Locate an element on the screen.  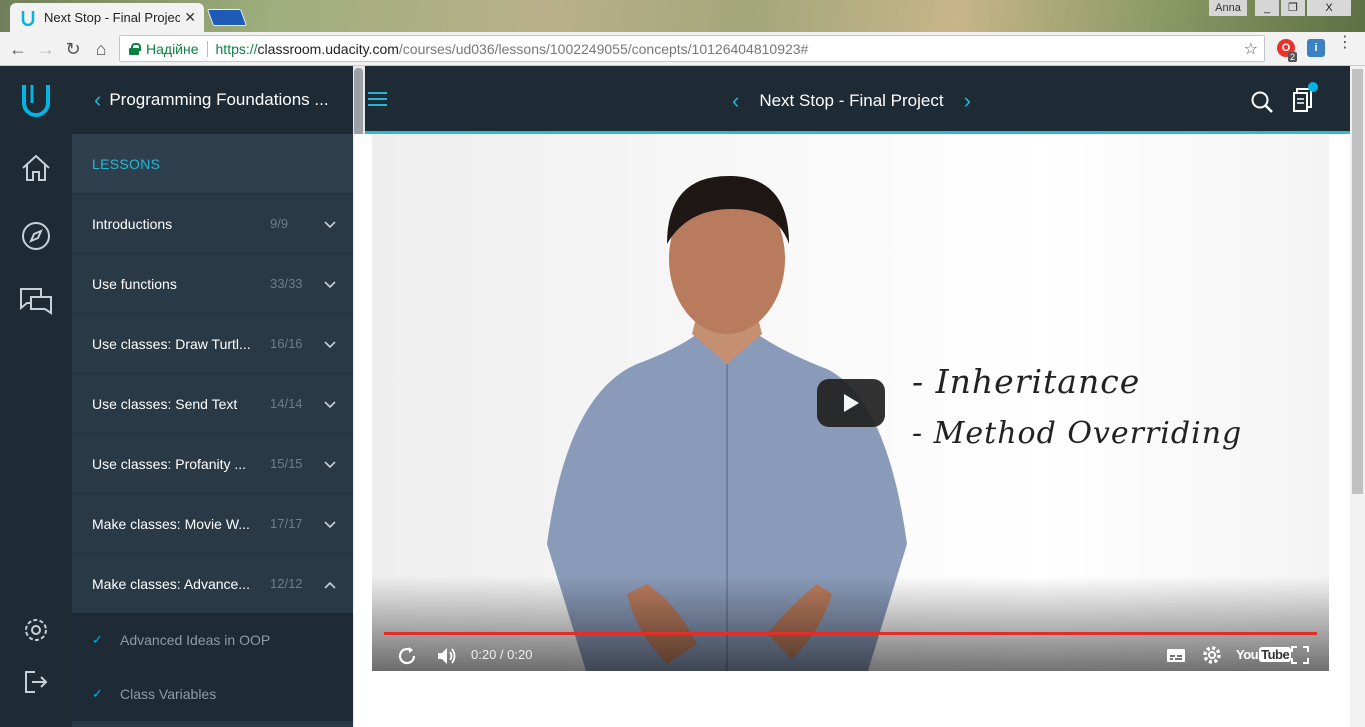
tab-close-icon: ✕ is located at coordinates (190, 17).